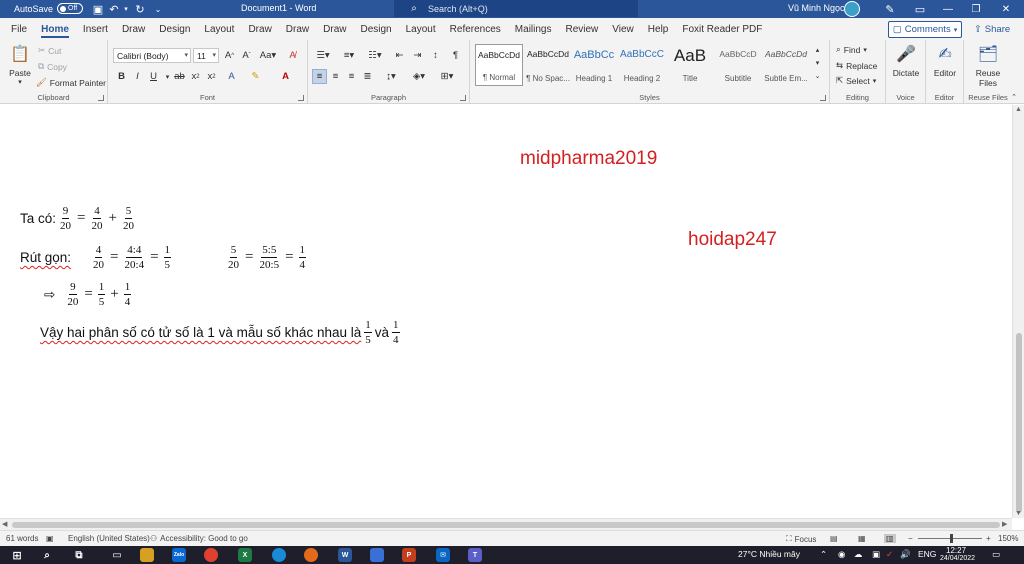  What do you see at coordinates (925, 29) in the screenshot?
I see `comments-button: ▢ Comments ▾` at bounding box center [925, 29].